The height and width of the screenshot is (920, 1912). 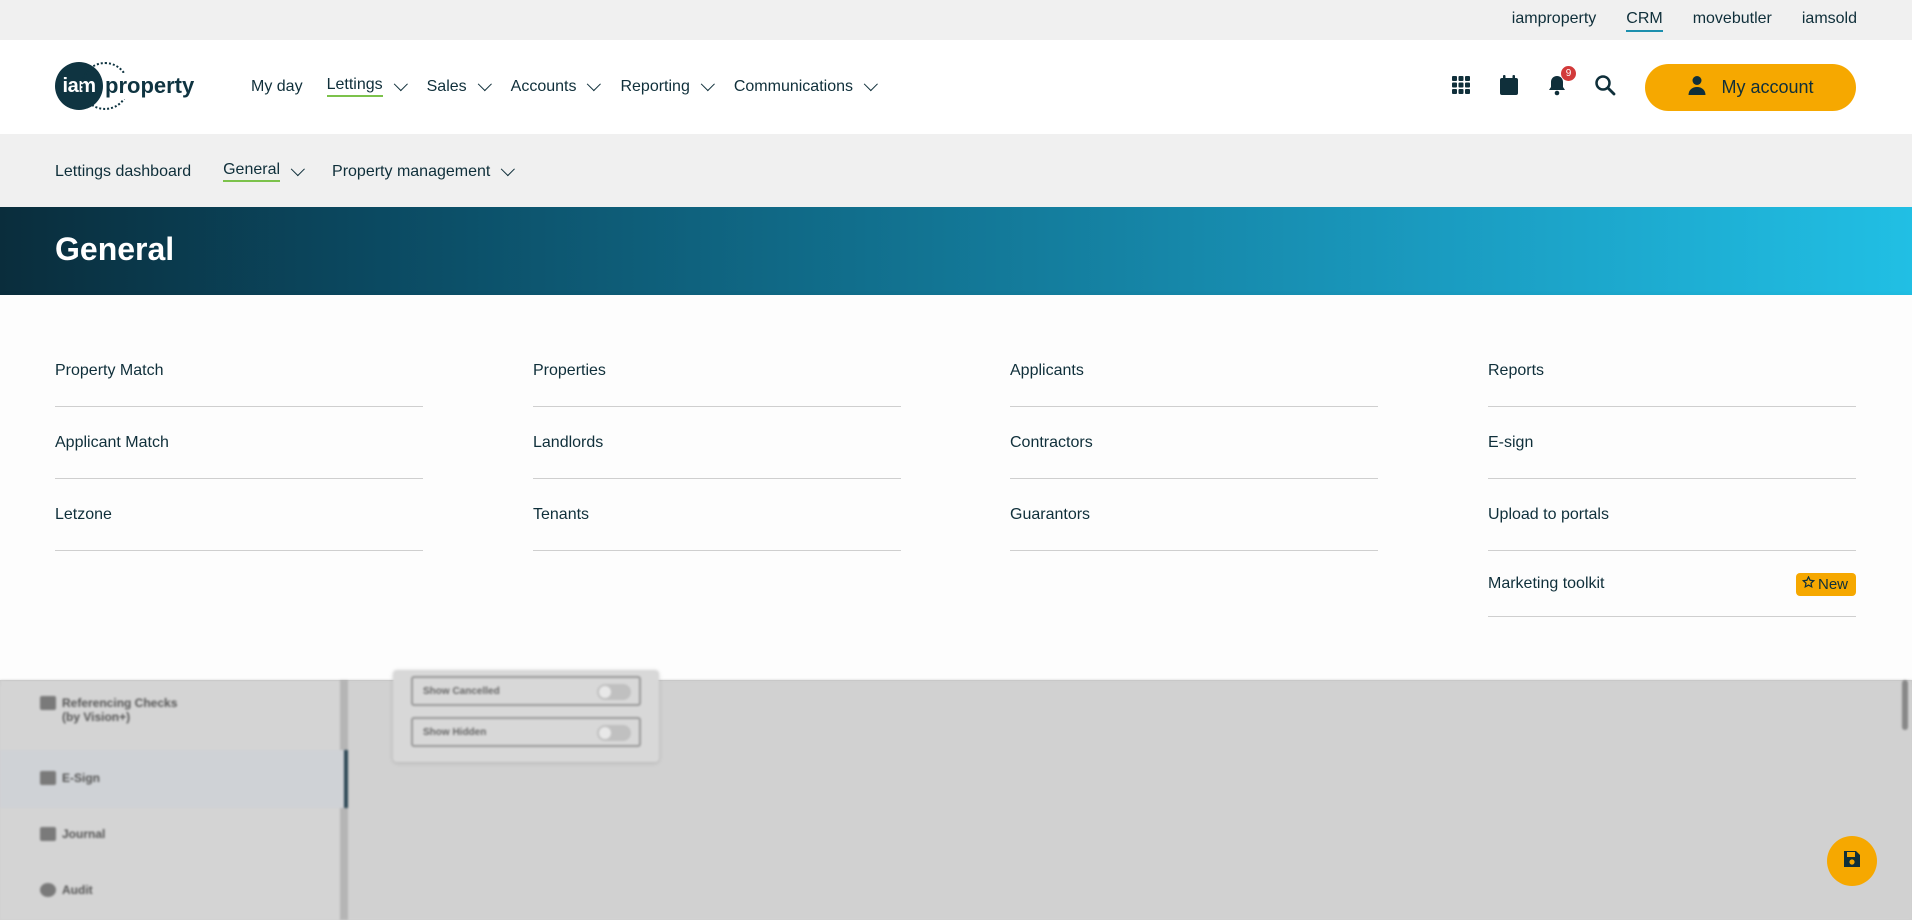 What do you see at coordinates (1829, 21) in the screenshot?
I see `topbar-link-iamsold: iamsold` at bounding box center [1829, 21].